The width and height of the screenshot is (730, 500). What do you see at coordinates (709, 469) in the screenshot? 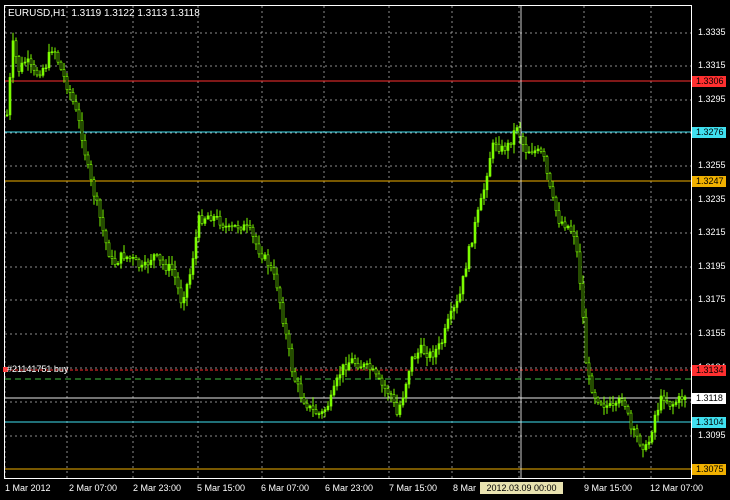
I see `price-tag-support-orange: 1.3075` at bounding box center [709, 469].